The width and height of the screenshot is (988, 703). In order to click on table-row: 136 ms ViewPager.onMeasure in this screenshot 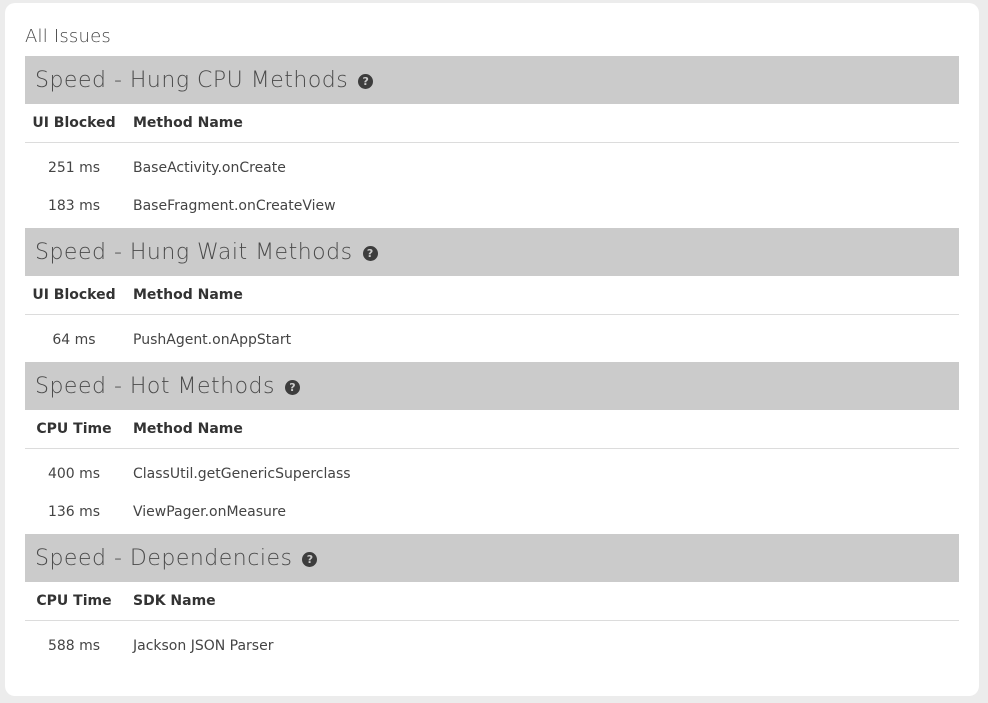, I will do `click(492, 512)`.